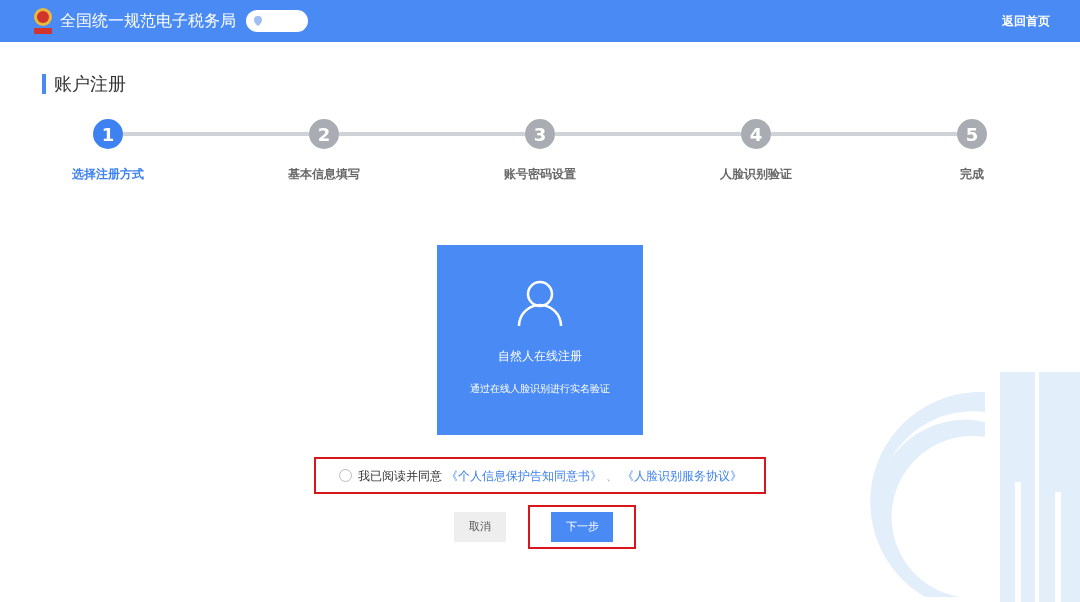  Describe the element at coordinates (345, 475) in the screenshot. I see `agreement-radio` at that location.